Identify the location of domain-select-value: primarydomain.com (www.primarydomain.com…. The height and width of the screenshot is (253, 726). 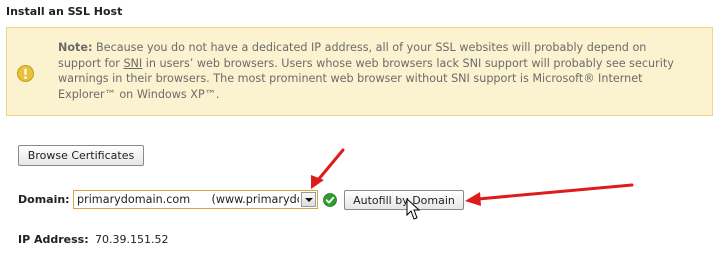
(188, 199).